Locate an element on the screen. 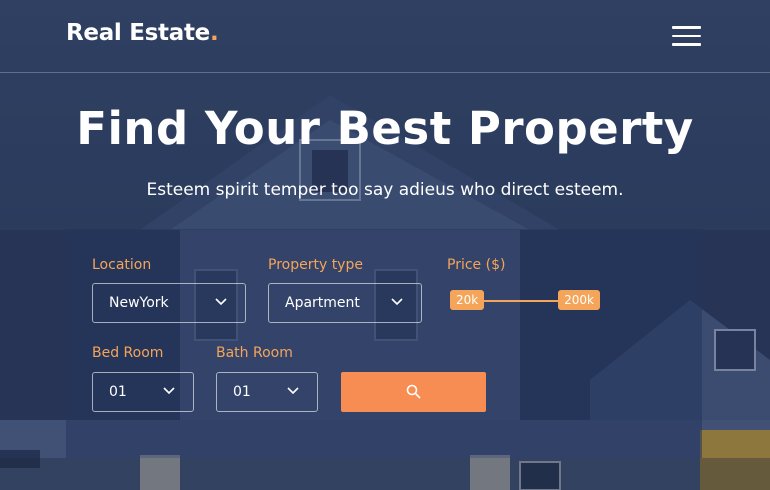 This screenshot has width=770, height=490. location-value: NewYork is located at coordinates (139, 303).